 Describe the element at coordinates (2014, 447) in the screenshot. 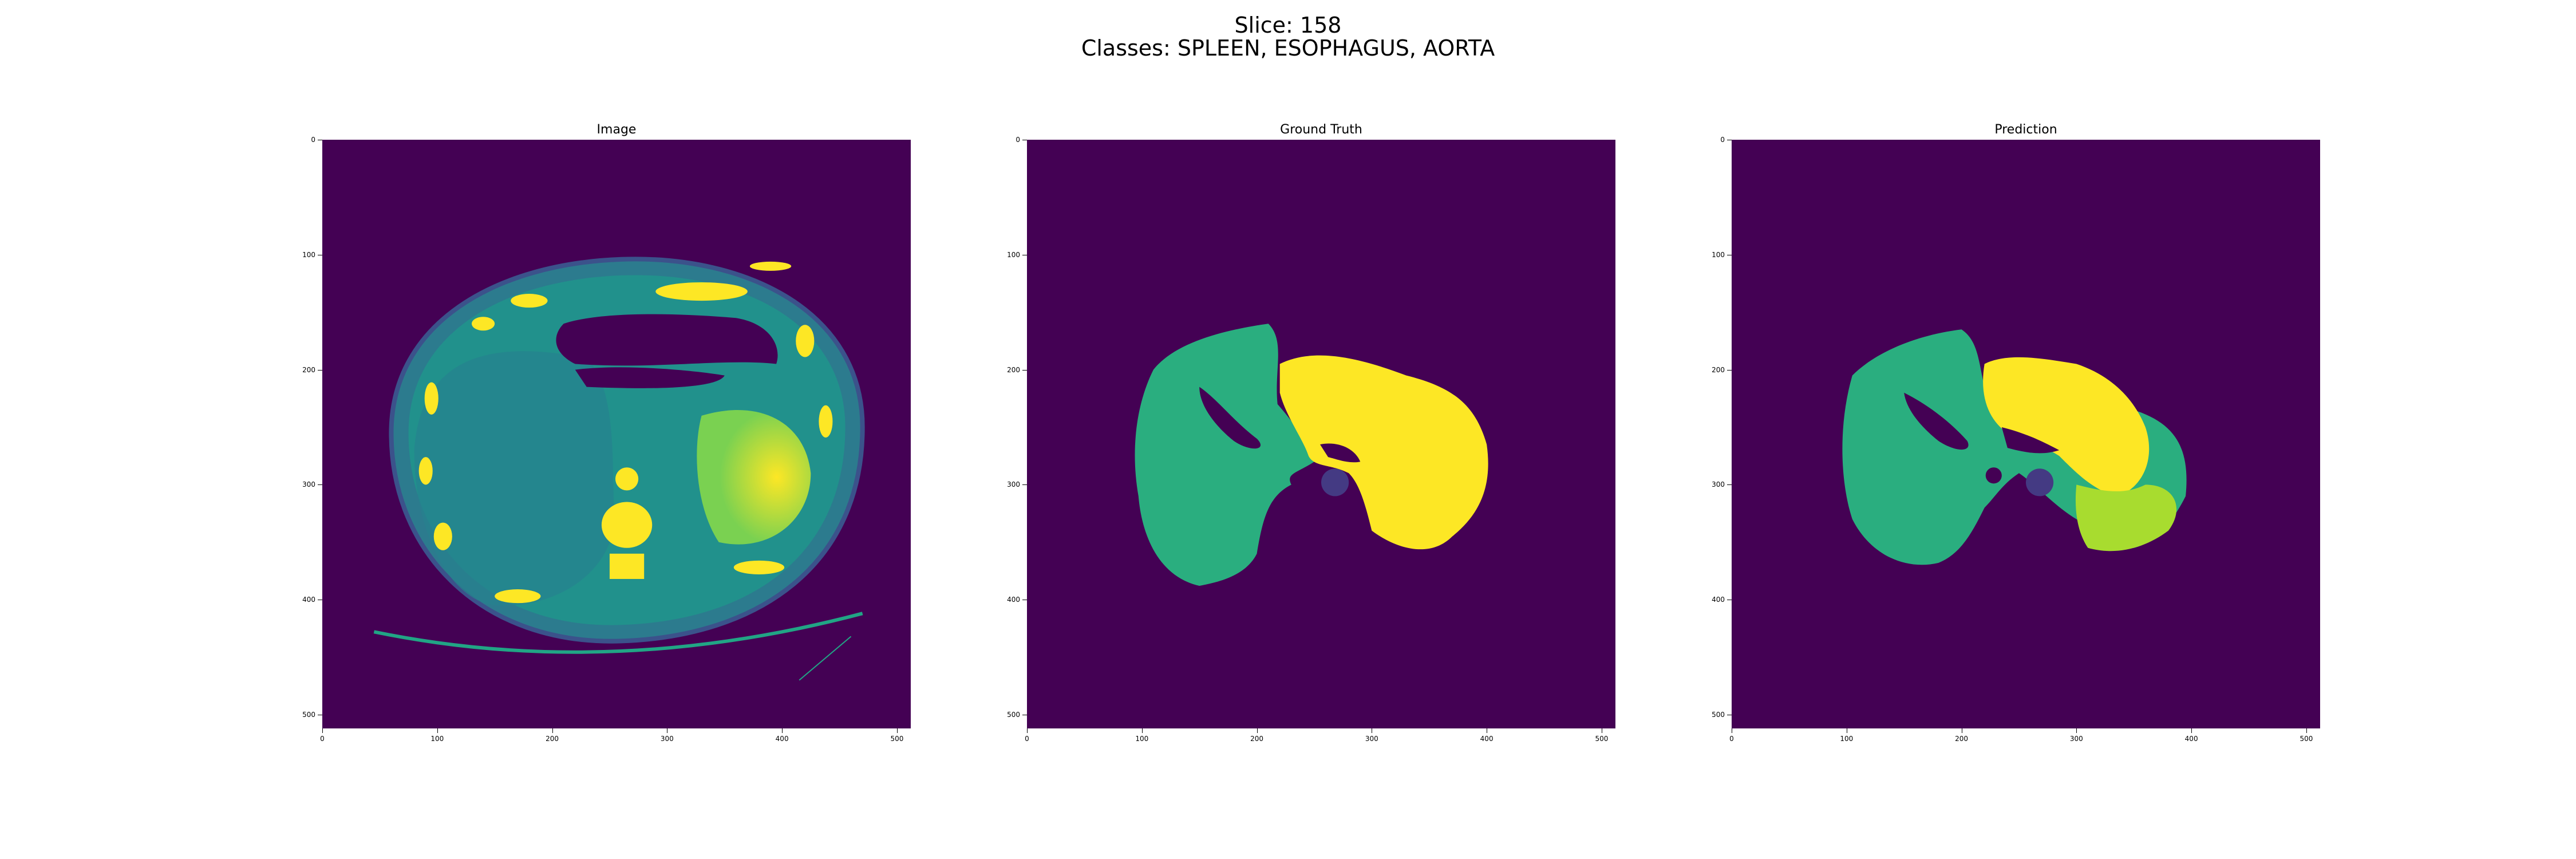

I see `prediction-mask` at that location.